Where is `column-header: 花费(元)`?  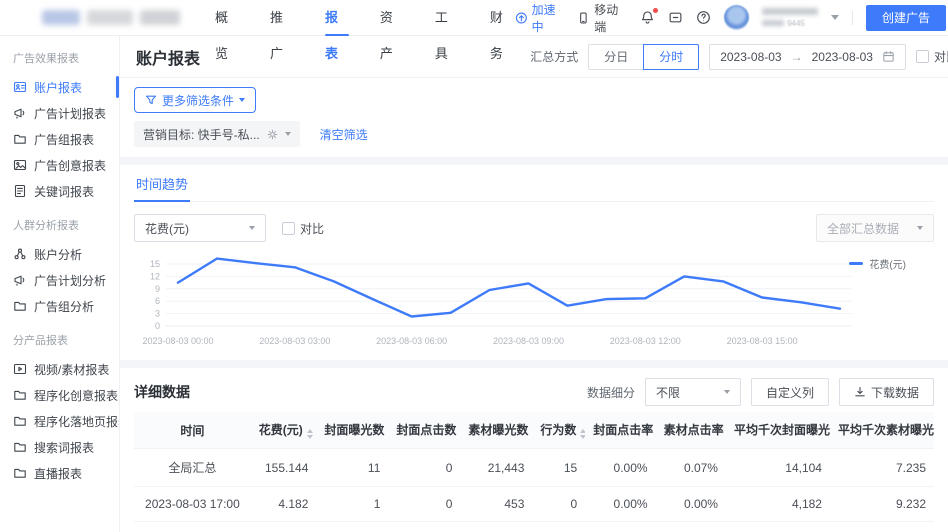 column-header: 花费(元) is located at coordinates (283, 430).